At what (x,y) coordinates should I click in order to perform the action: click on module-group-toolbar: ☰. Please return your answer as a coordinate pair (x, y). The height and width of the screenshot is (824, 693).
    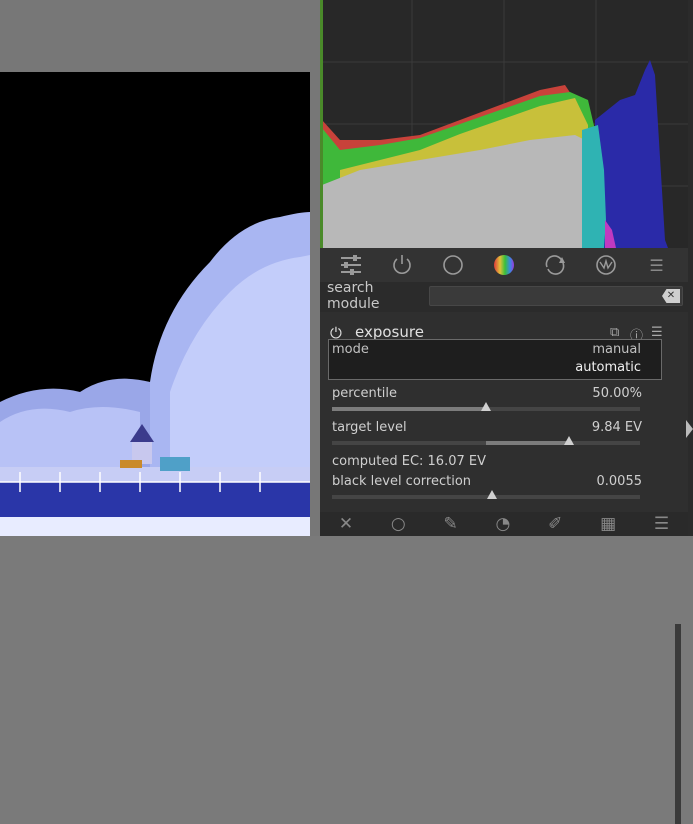
    Looking at the image, I should click on (504, 265).